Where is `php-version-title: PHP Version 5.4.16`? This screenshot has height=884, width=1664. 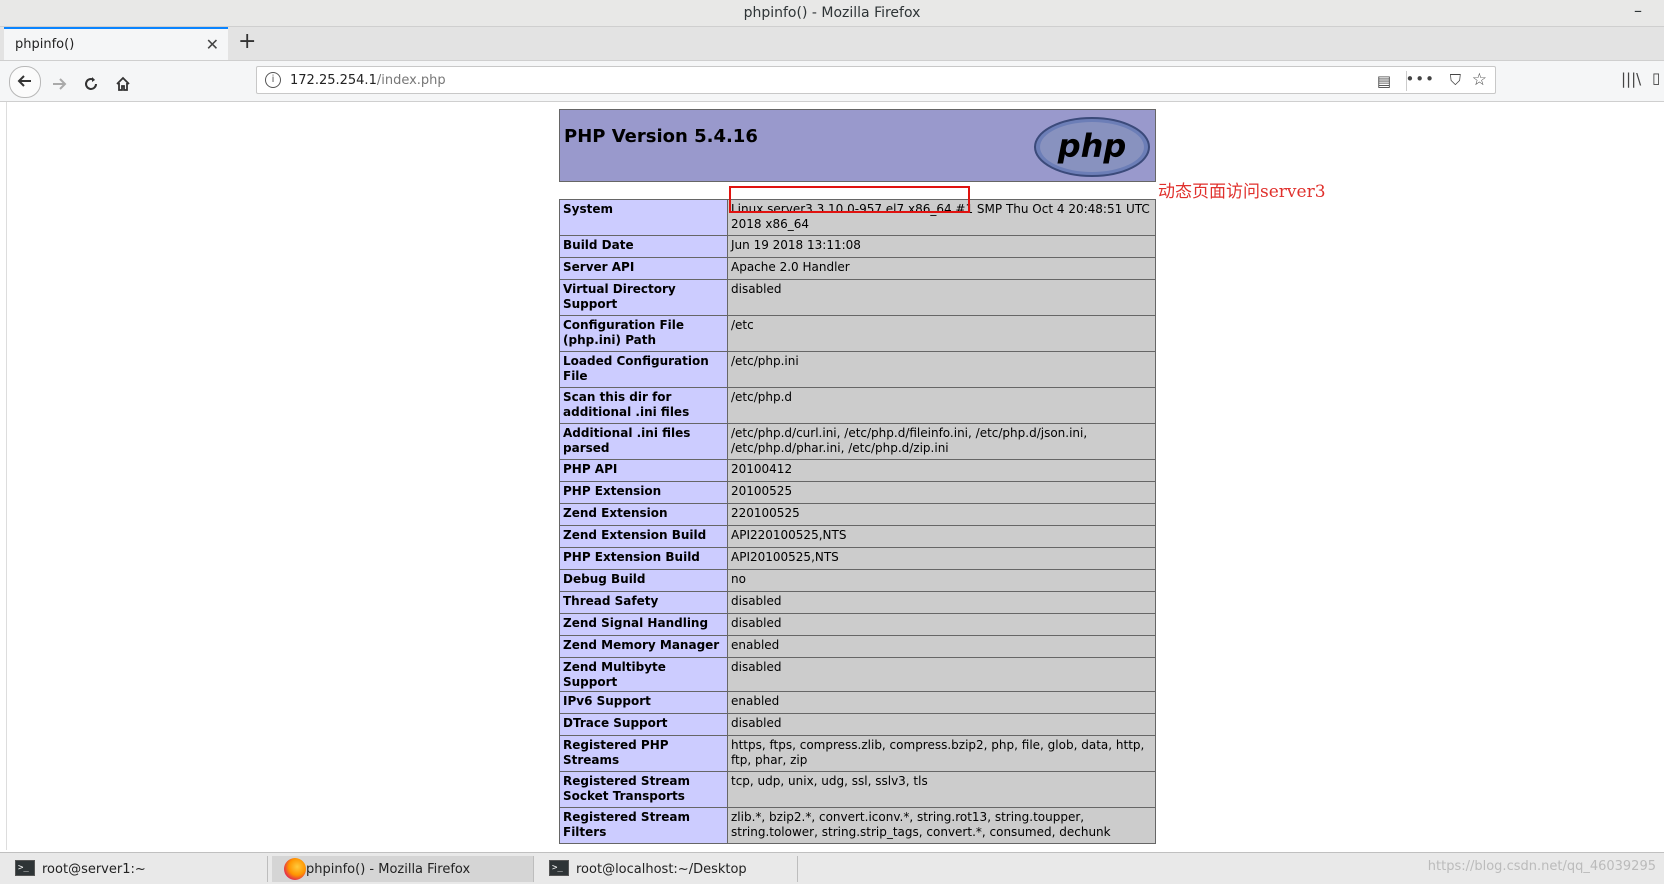
php-version-title: PHP Version 5.4.16 is located at coordinates (661, 136).